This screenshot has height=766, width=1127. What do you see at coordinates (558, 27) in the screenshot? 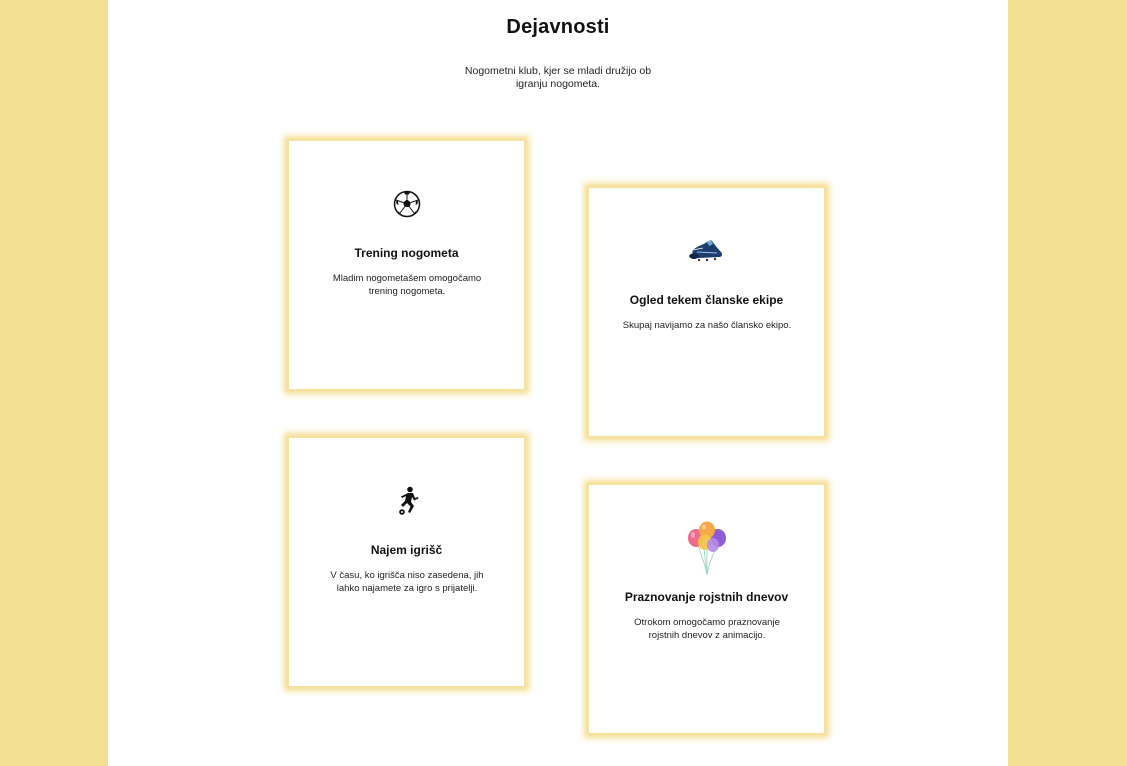
I see `section-title: Dejavnosti` at bounding box center [558, 27].